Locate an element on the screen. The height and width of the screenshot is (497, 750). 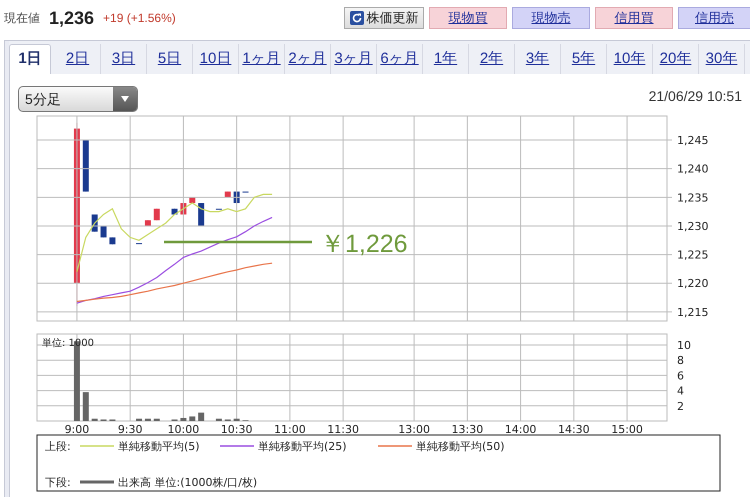
axis-label: 9:00 is located at coordinates (77, 429).